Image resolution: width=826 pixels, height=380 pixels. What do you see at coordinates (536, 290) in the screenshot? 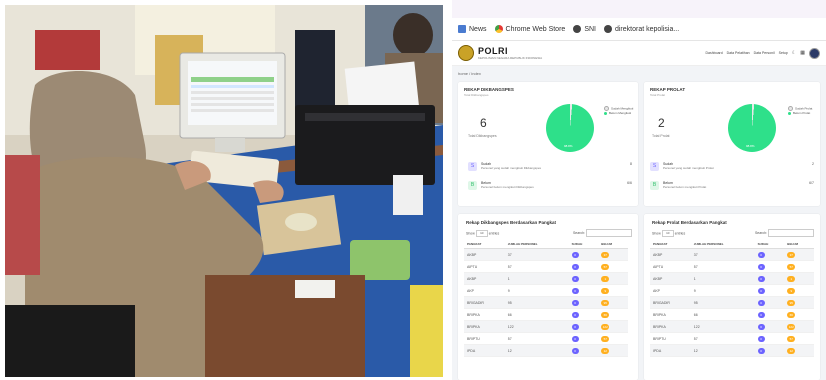
I see `table-cell: 9` at bounding box center [536, 290].